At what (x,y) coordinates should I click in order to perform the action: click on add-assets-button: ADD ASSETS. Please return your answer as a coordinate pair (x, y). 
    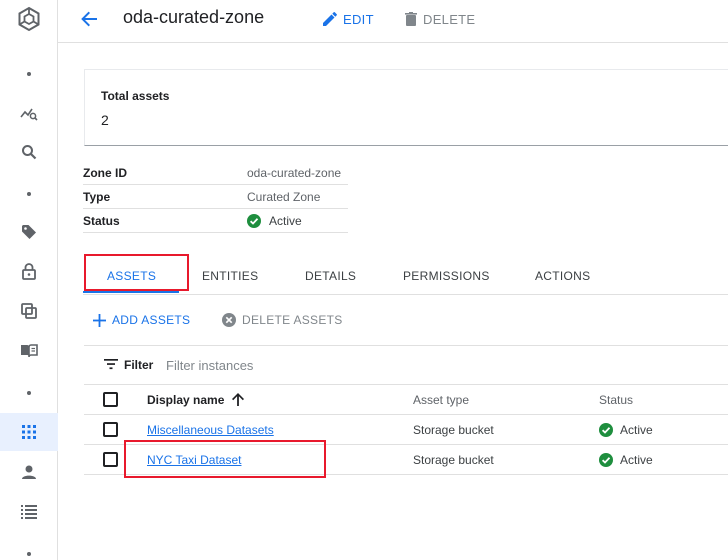
    Looking at the image, I should click on (141, 320).